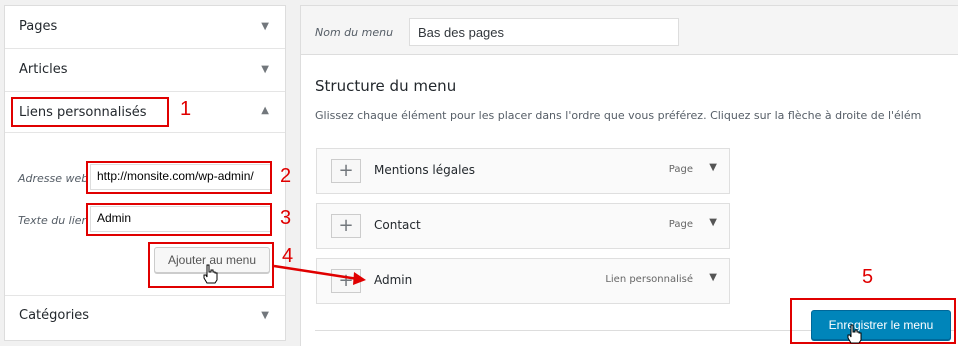 This screenshot has width=958, height=346. Describe the element at coordinates (145, 318) in the screenshot. I see `accordion-categories: Catégories ▼` at that location.